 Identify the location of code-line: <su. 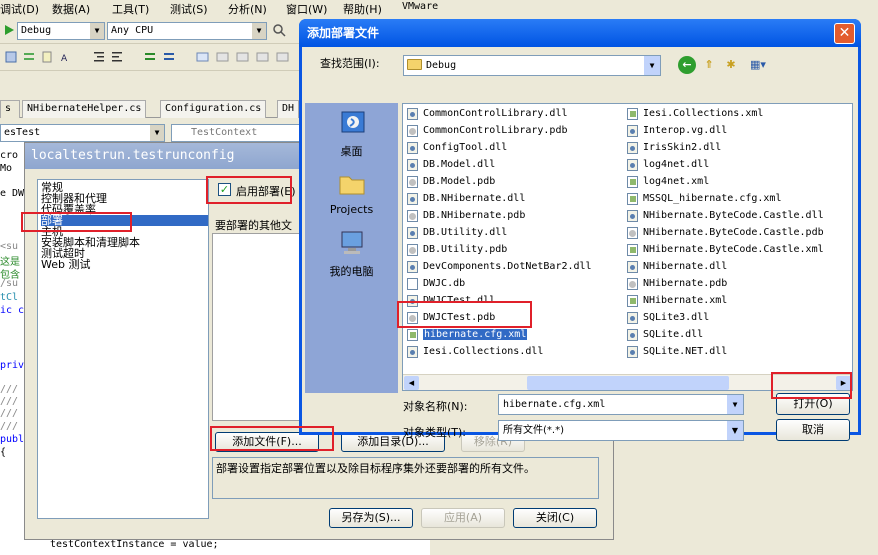
(9, 246).